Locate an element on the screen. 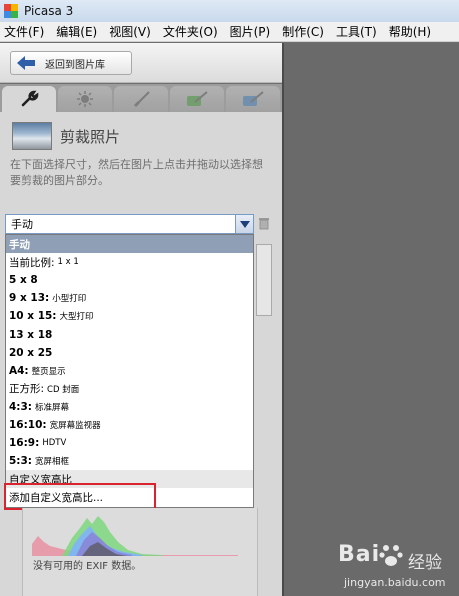 The image size is (459, 596). crop-option-sublabel: CD 封面 is located at coordinates (63, 389).